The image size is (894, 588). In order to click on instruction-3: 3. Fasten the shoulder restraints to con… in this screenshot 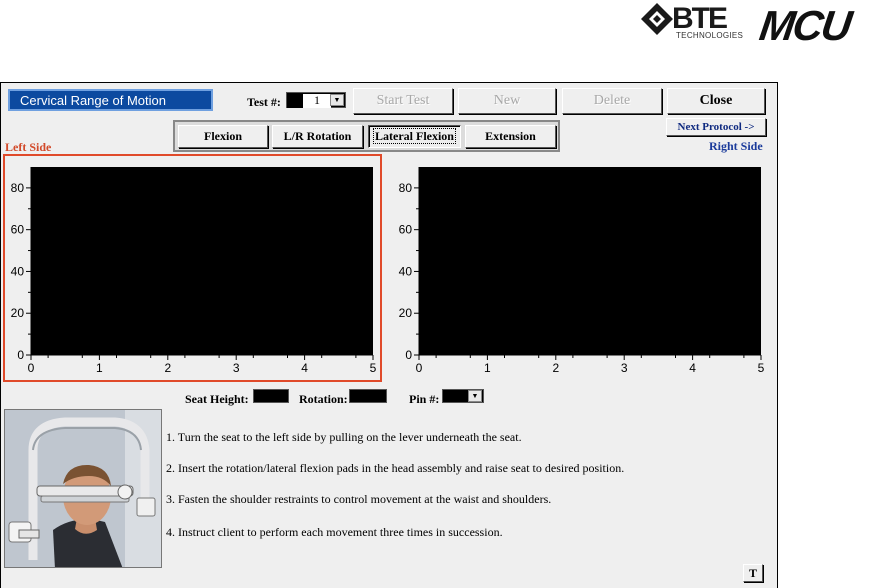, I will do `click(359, 499)`.